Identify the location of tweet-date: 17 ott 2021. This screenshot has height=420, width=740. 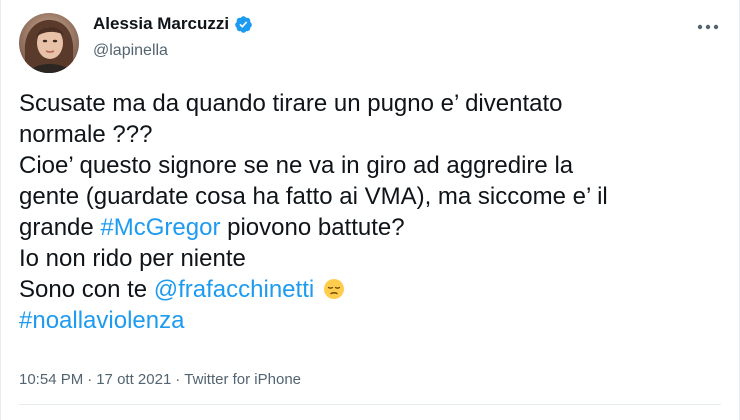
(133, 379).